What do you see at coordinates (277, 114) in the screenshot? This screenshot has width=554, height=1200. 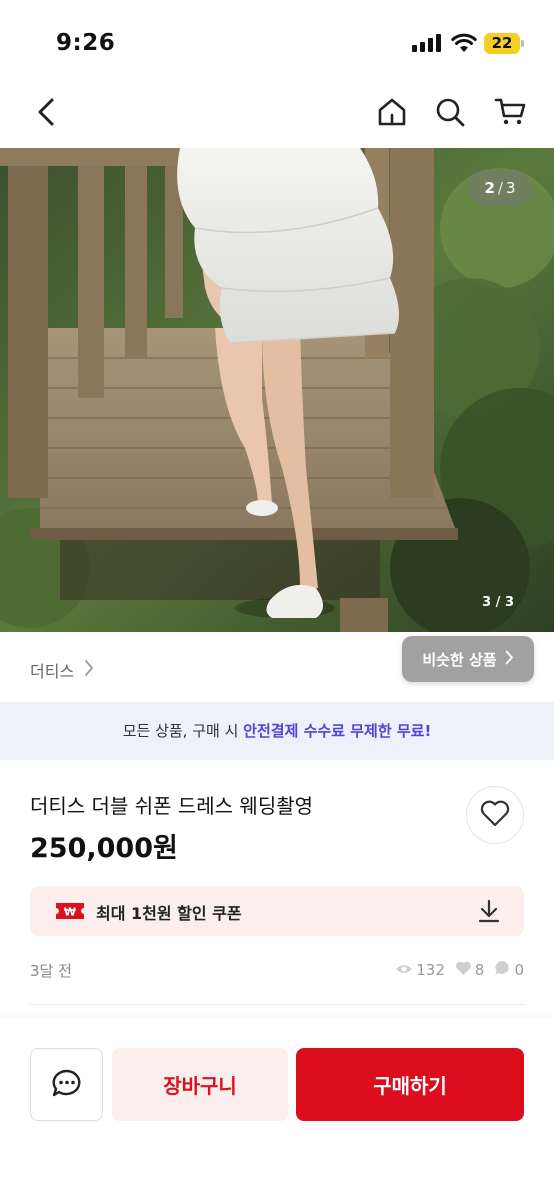 I see `nav-bar` at bounding box center [277, 114].